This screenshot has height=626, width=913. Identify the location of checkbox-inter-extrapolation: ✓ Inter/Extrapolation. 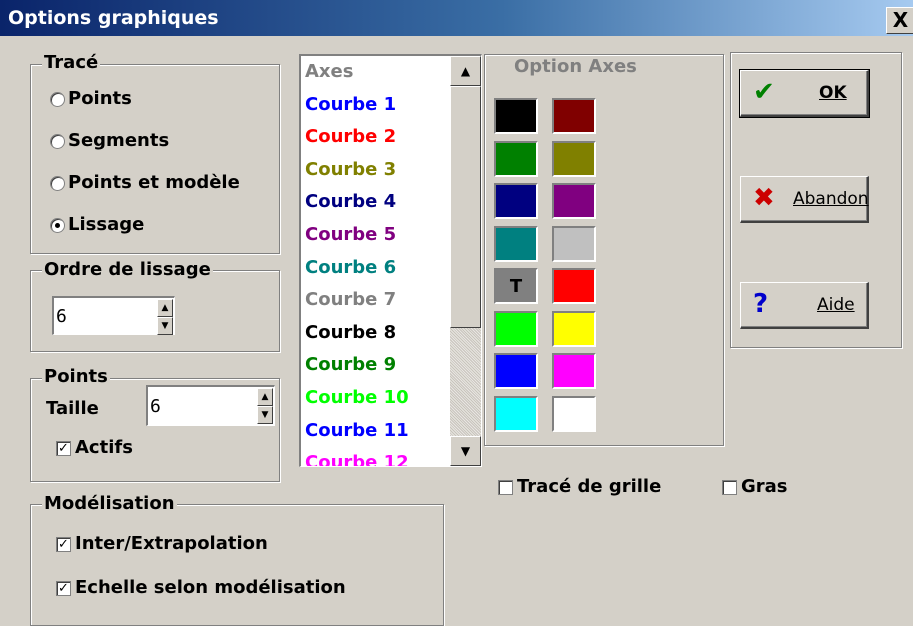
(162, 544).